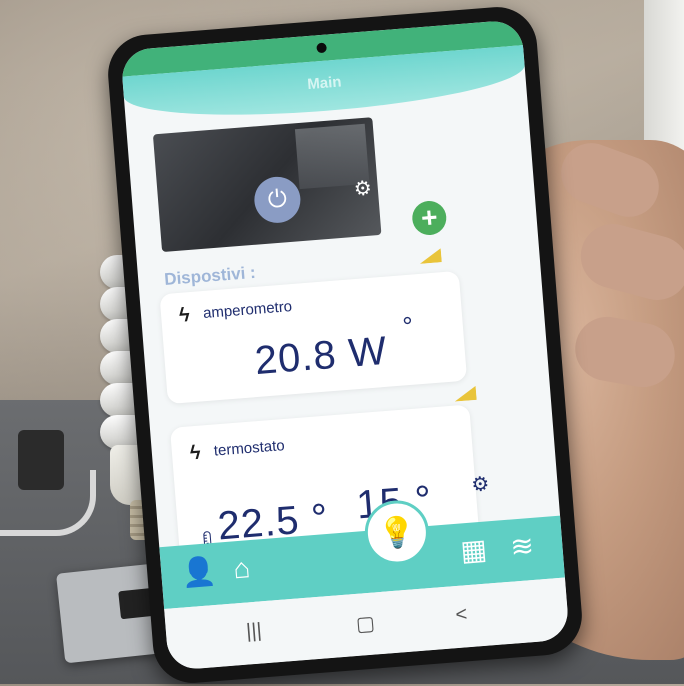  Describe the element at coordinates (253, 631) in the screenshot. I see `recents-button: |||` at that location.